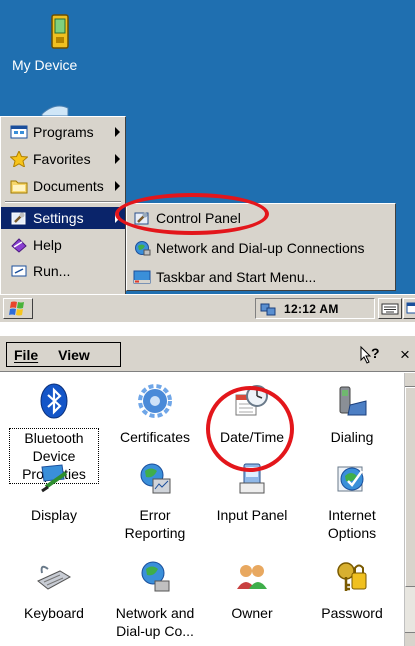 Image resolution: width=415 pixels, height=646 pixels. I want to click on start-menu-item-settings: Settings, so click(63, 218).